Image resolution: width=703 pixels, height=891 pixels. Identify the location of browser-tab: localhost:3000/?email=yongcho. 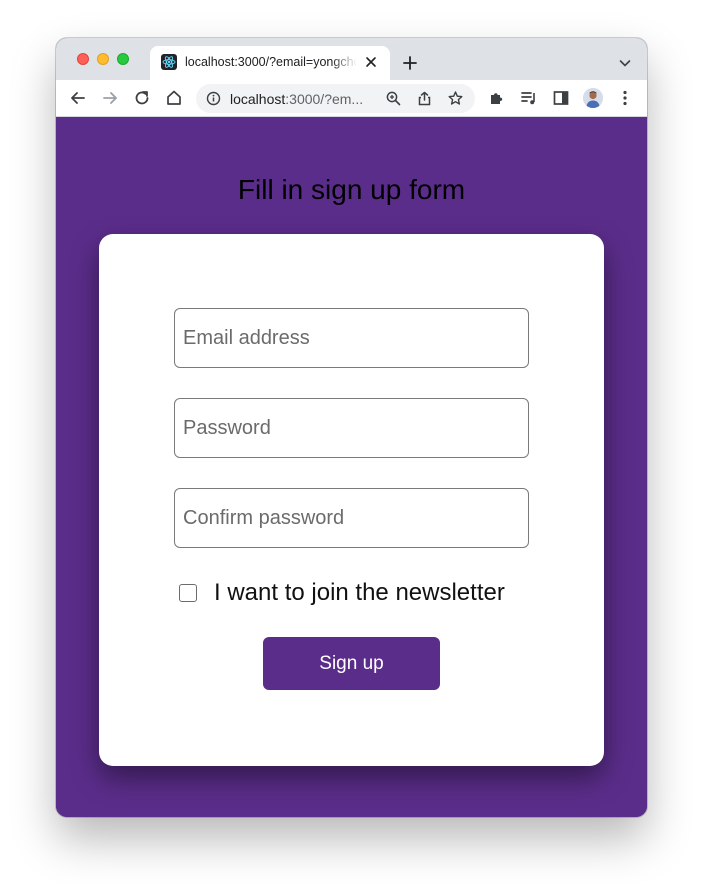
(270, 63).